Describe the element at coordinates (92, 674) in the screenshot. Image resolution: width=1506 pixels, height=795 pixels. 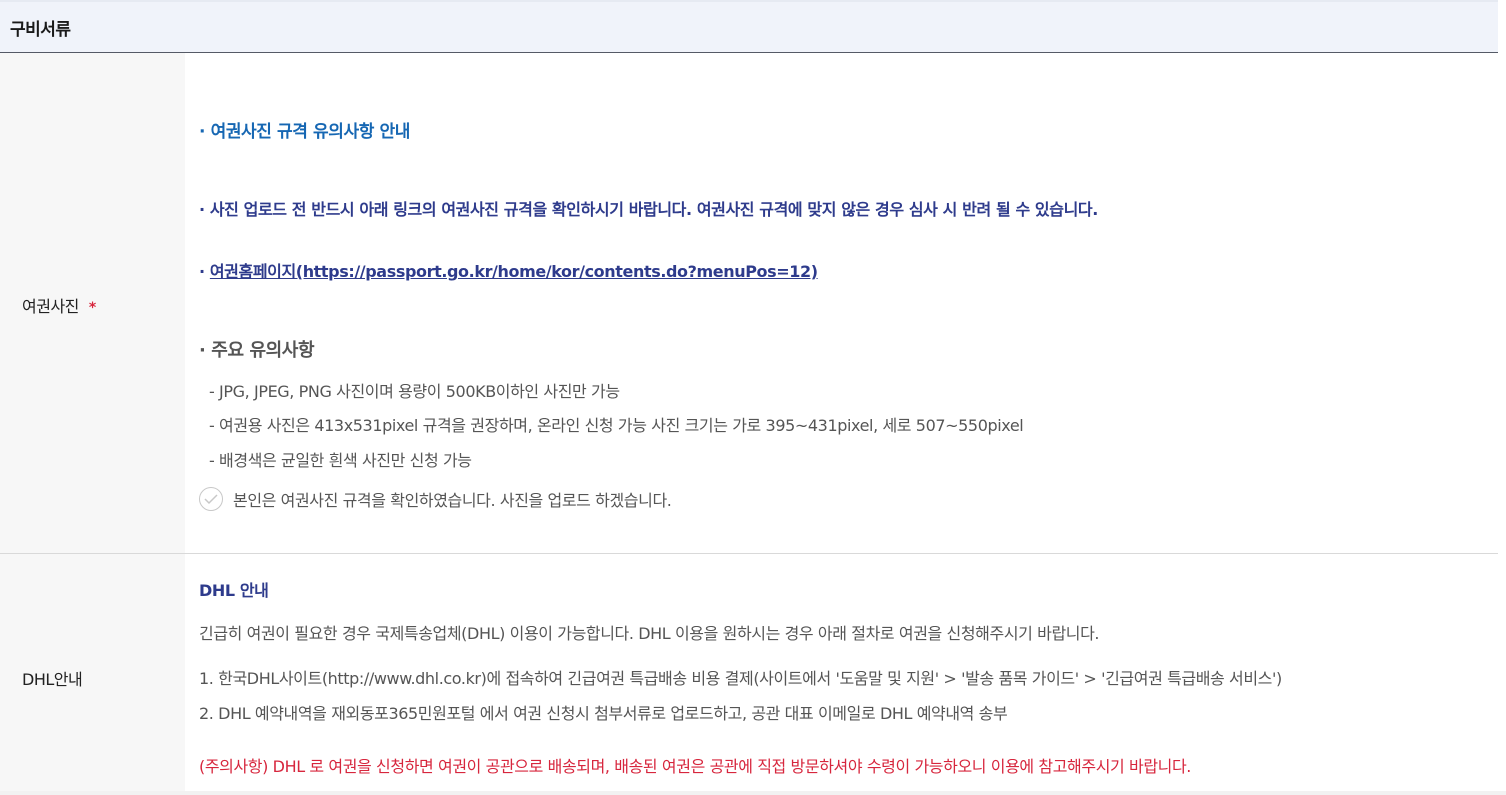
I see `dhl-label-cell: DHL안내` at that location.